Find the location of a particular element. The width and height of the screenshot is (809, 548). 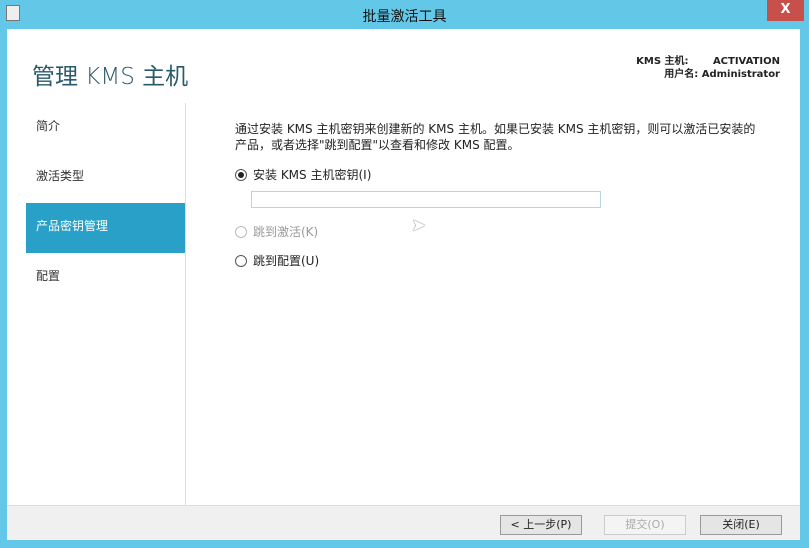

close-window-button: X is located at coordinates (785, 10).